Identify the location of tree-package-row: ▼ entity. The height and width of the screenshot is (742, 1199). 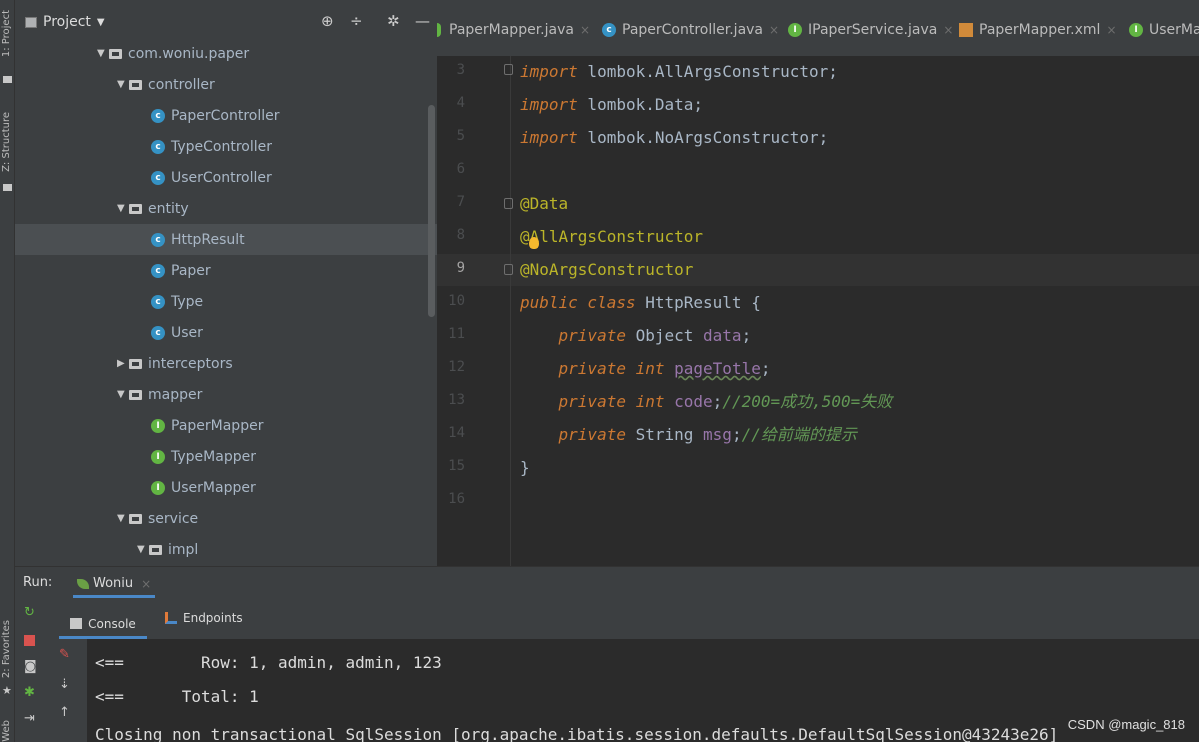
(226, 208).